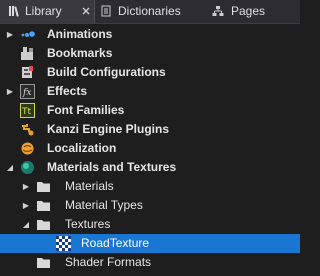  What do you see at coordinates (106, 72) in the screenshot?
I see `tree-item-label: Build Configurations` at bounding box center [106, 72].